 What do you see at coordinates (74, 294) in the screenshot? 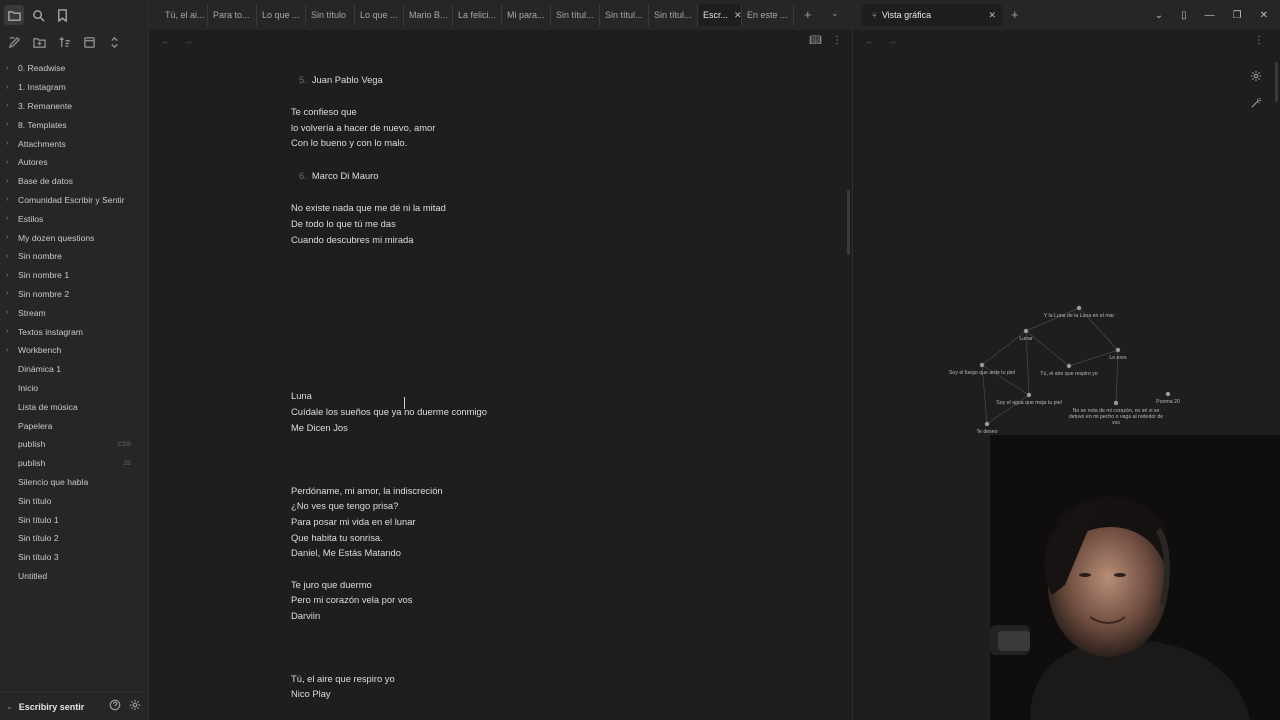
I see `sidebar-folder-item: › Sin nombre 2` at bounding box center [74, 294].